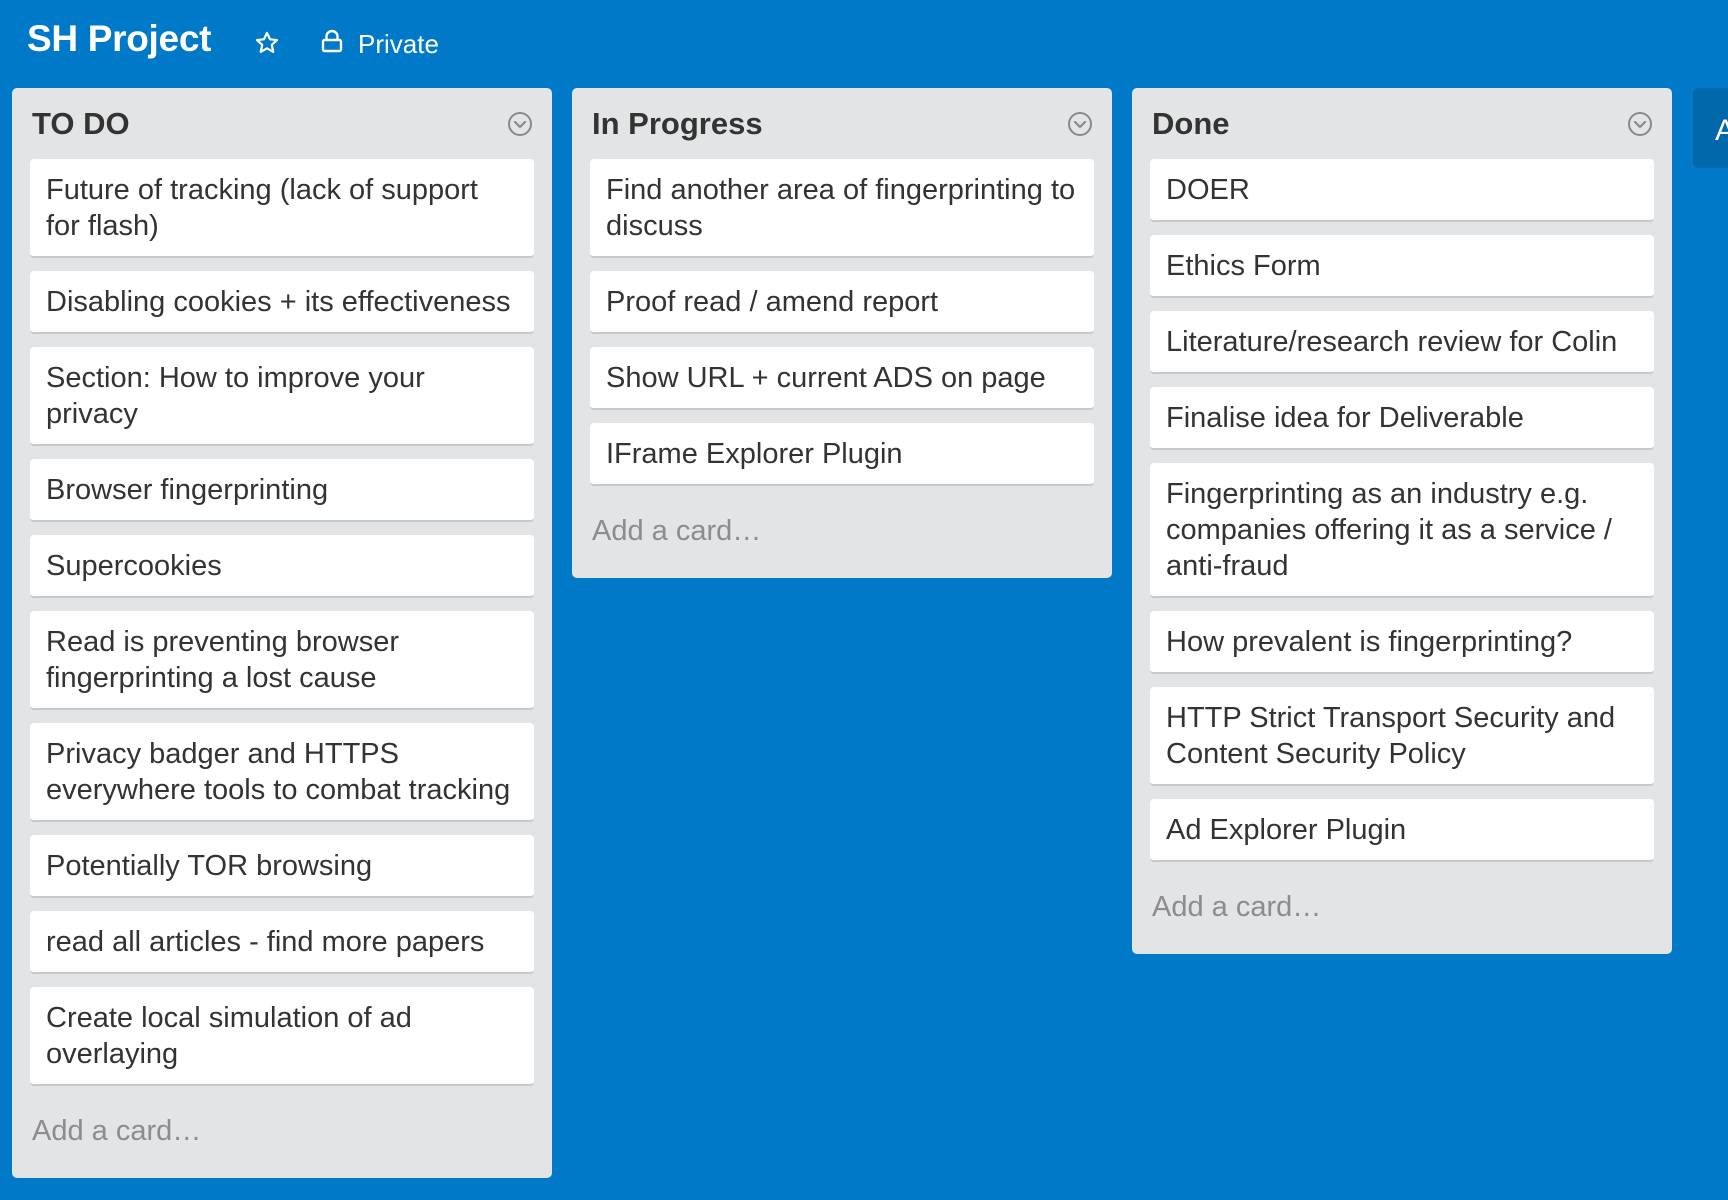 This screenshot has width=1728, height=1200. What do you see at coordinates (282, 1036) in the screenshot?
I see `card: Create local simulation of ad overlaying` at bounding box center [282, 1036].